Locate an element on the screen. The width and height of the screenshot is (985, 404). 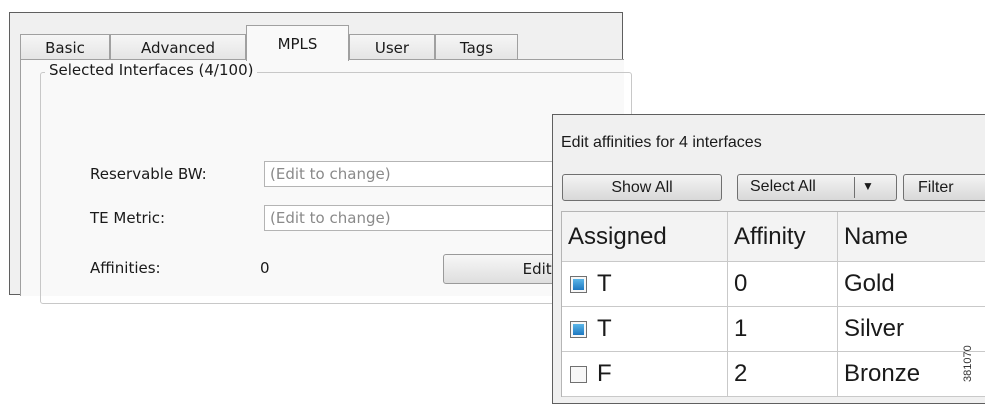
assigned-value: F is located at coordinates (604, 373).